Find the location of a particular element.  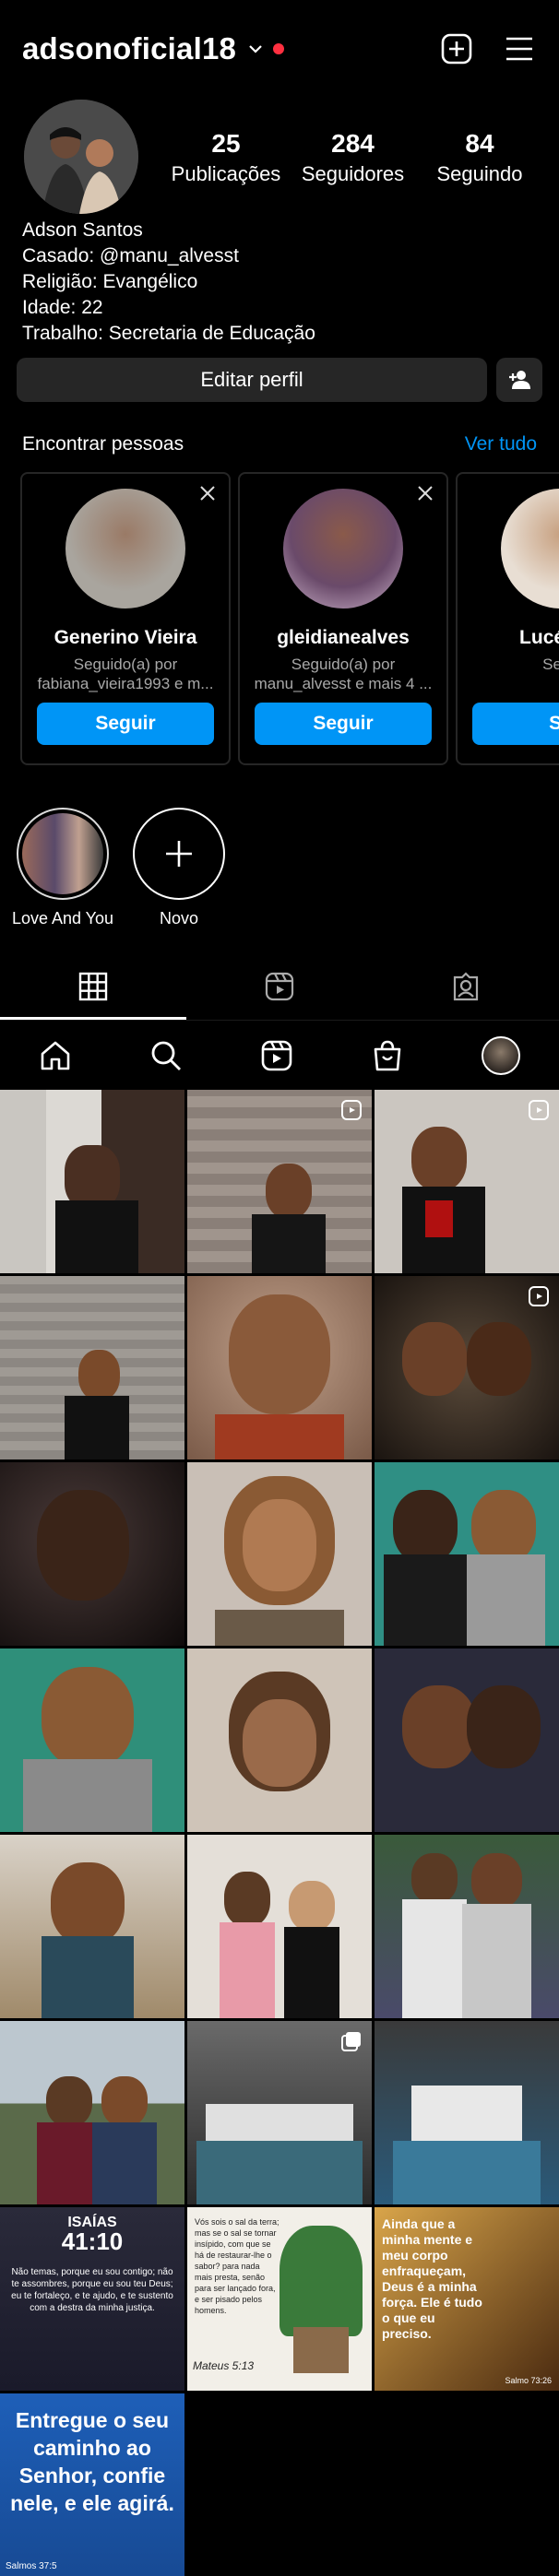

tab-tagged is located at coordinates (466, 987).